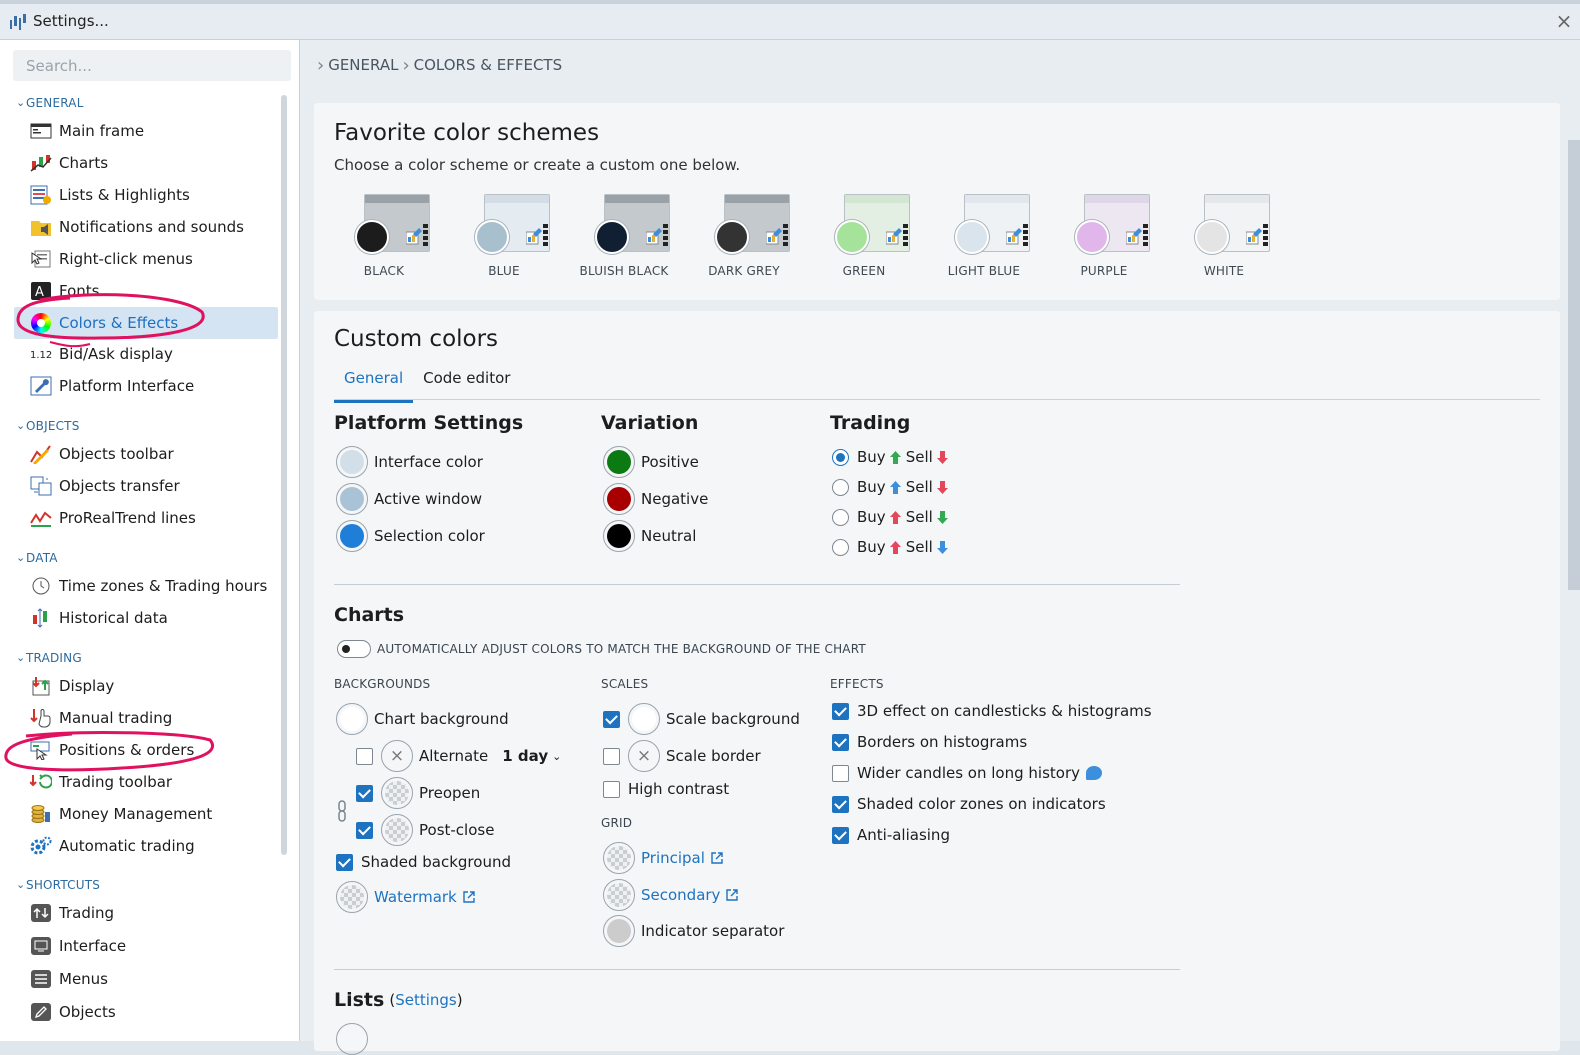  Describe the element at coordinates (611, 789) in the screenshot. I see `high-contrast-checkbox` at that location.